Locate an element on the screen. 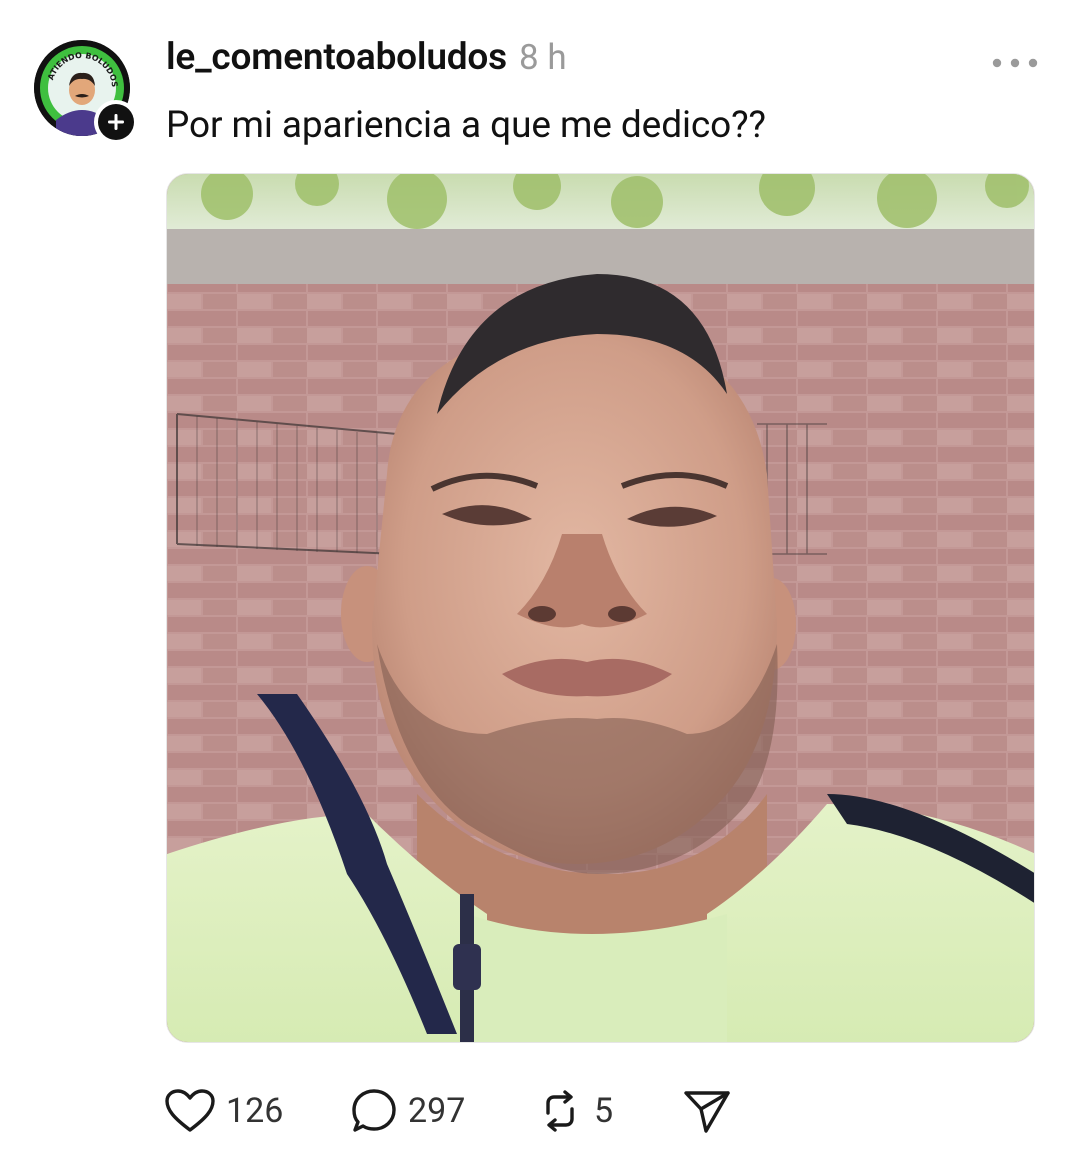  repost-icon is located at coordinates (560, 1111).